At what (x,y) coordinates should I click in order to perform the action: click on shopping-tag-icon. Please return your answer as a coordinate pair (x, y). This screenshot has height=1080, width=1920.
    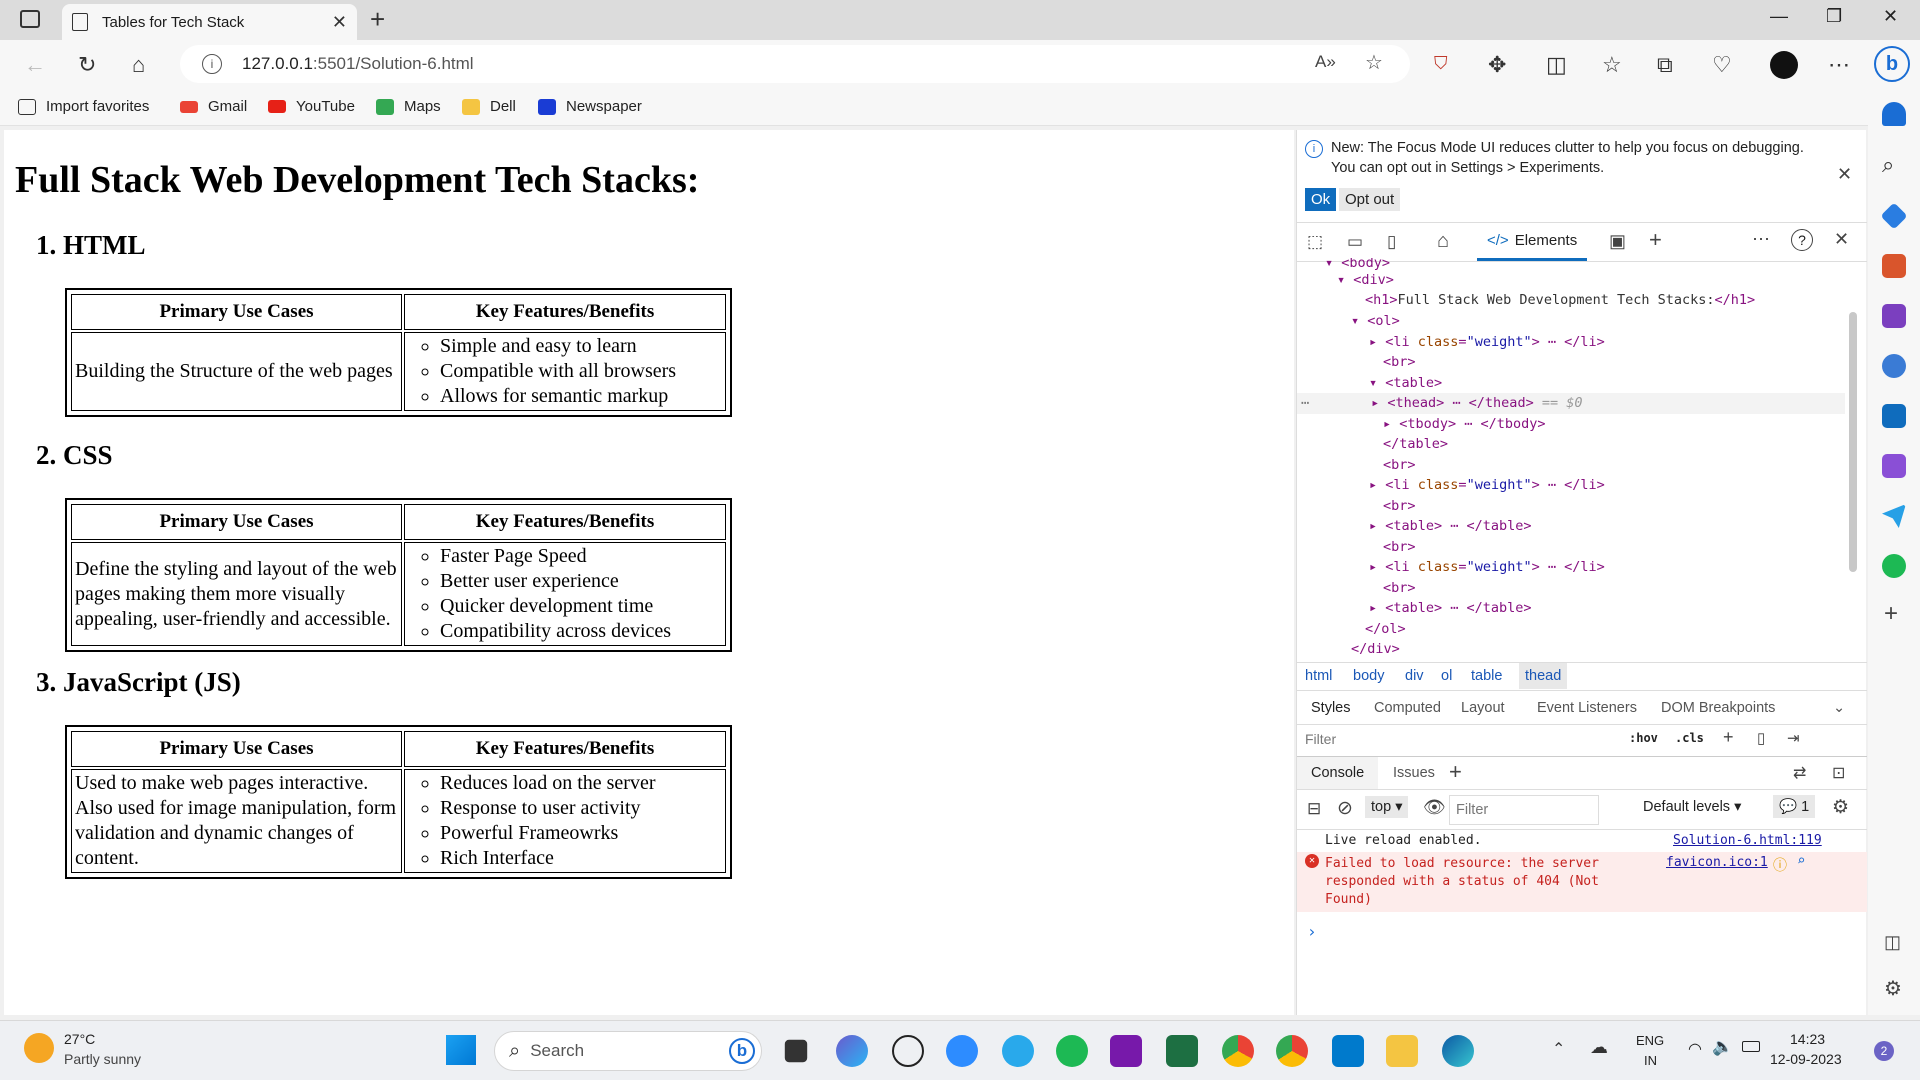
    Looking at the image, I should click on (1894, 216).